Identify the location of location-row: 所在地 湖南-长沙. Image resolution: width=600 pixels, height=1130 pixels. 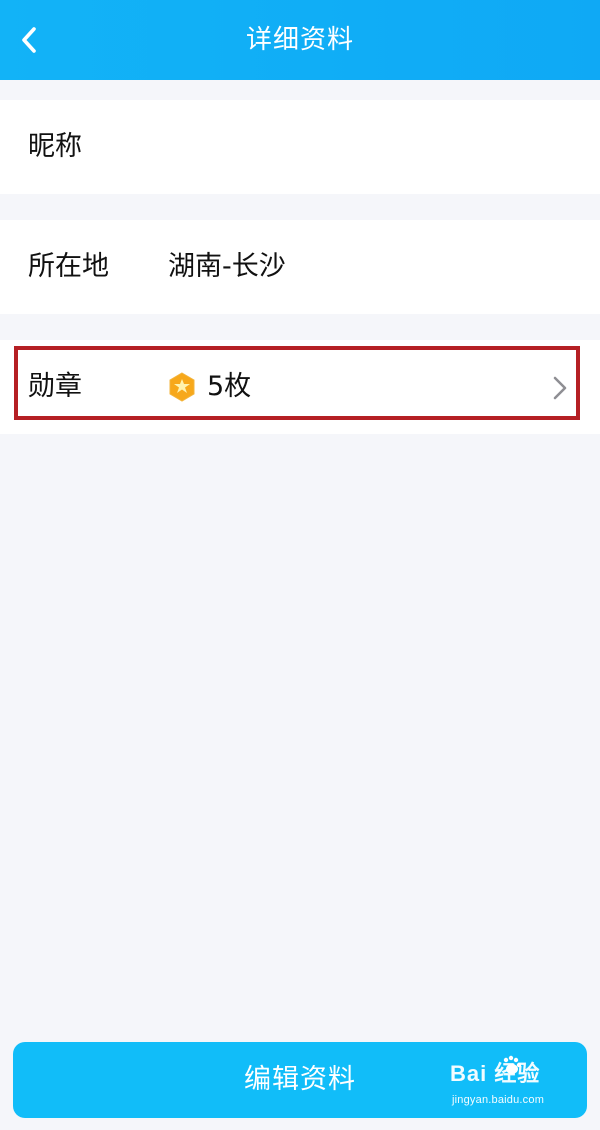
(300, 267).